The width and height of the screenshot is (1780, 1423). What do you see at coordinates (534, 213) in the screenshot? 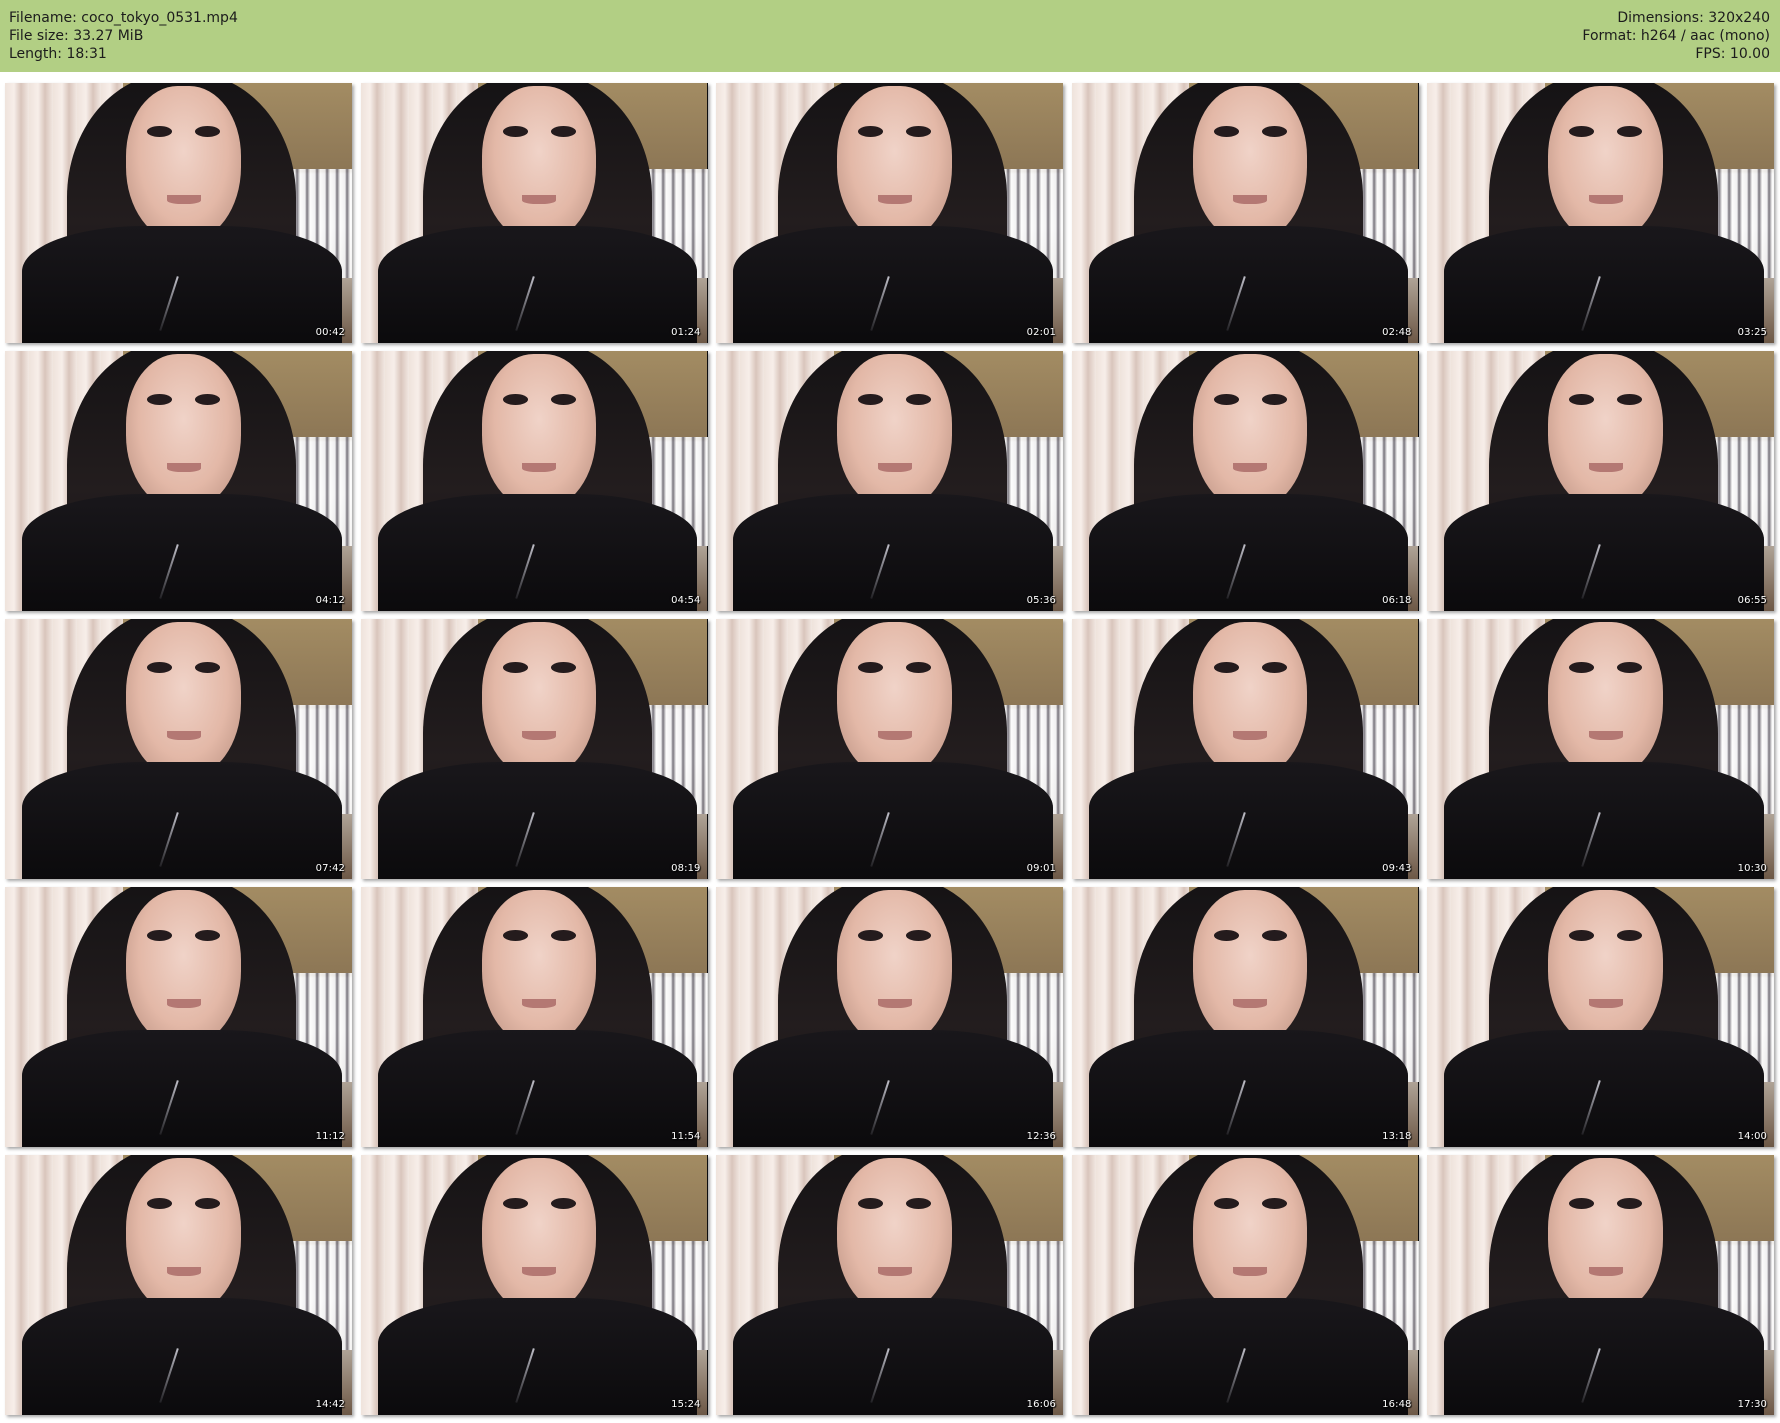
I see `video-thumbnail: 01:24` at bounding box center [534, 213].